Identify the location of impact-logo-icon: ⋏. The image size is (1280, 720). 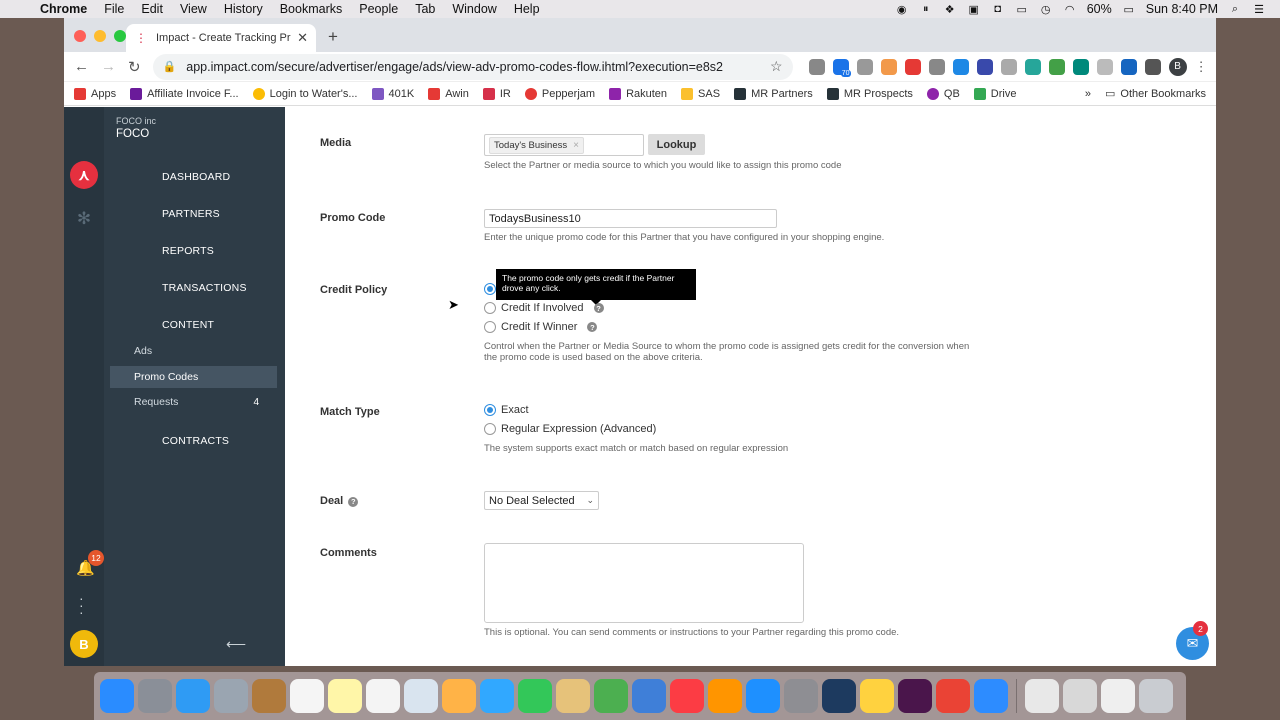
(84, 175).